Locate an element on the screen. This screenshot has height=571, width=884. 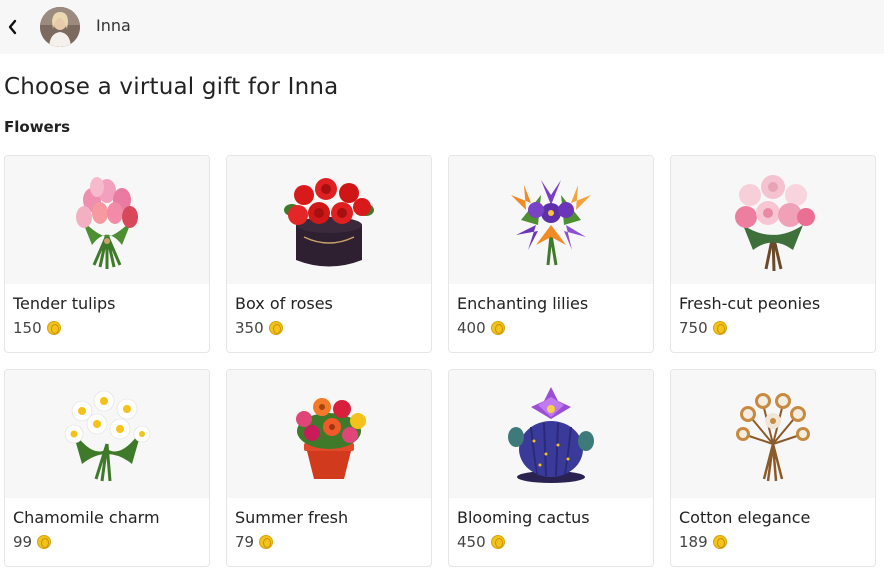
gift-price: 400 is located at coordinates (481, 328).